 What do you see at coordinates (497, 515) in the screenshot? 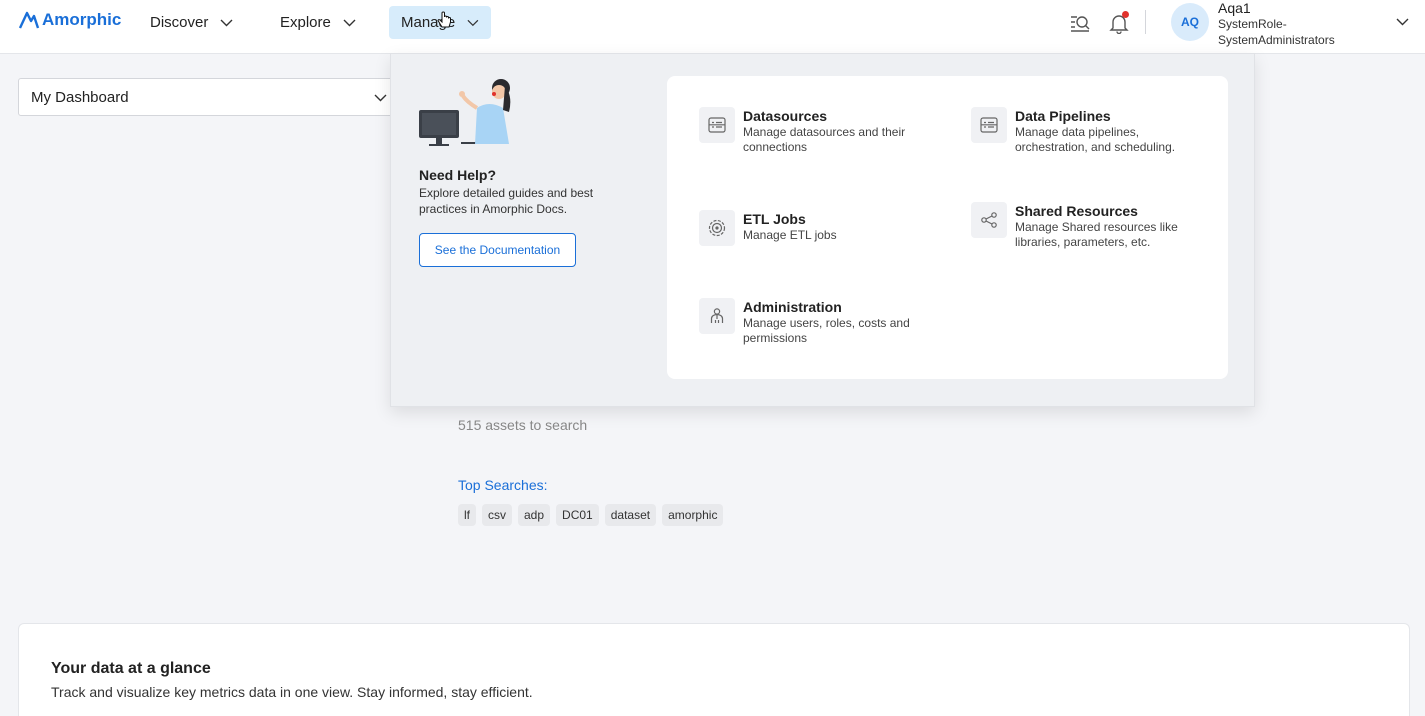
I see `search-chip: csv` at bounding box center [497, 515].